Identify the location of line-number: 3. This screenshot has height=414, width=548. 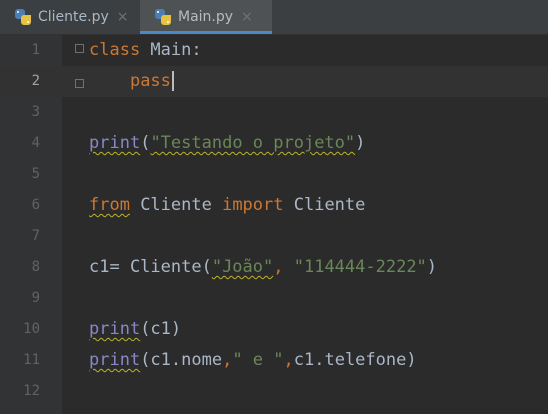
(35, 112).